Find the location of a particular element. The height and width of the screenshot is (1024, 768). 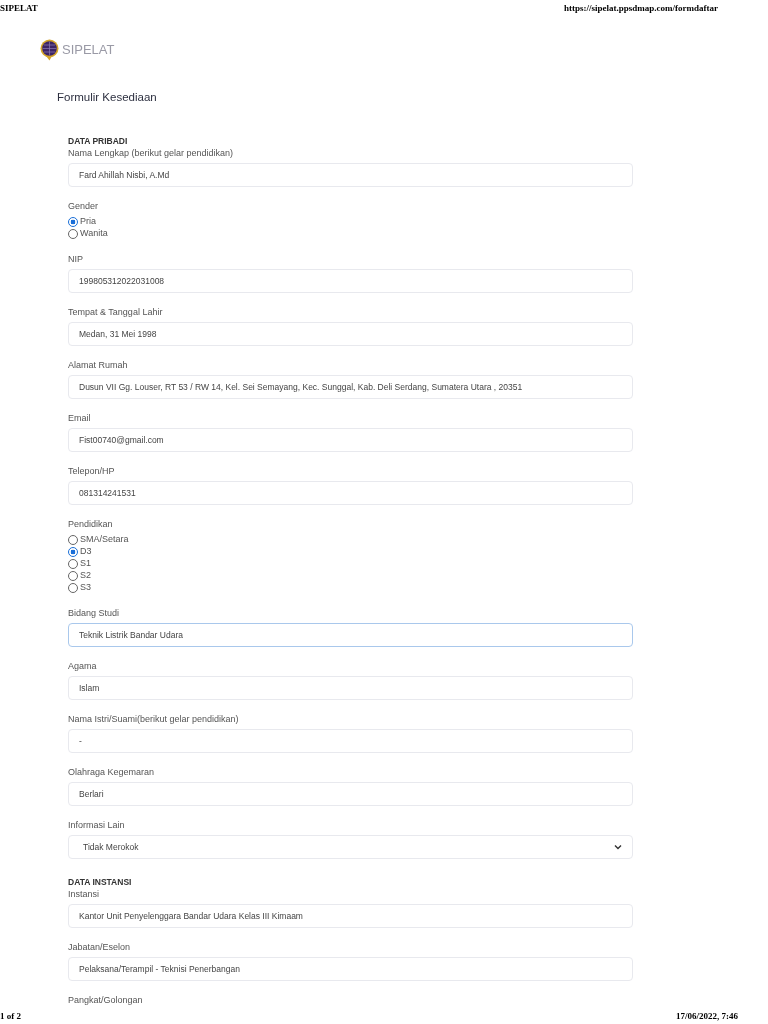

field-label: Telepon/HP is located at coordinates (92, 471).